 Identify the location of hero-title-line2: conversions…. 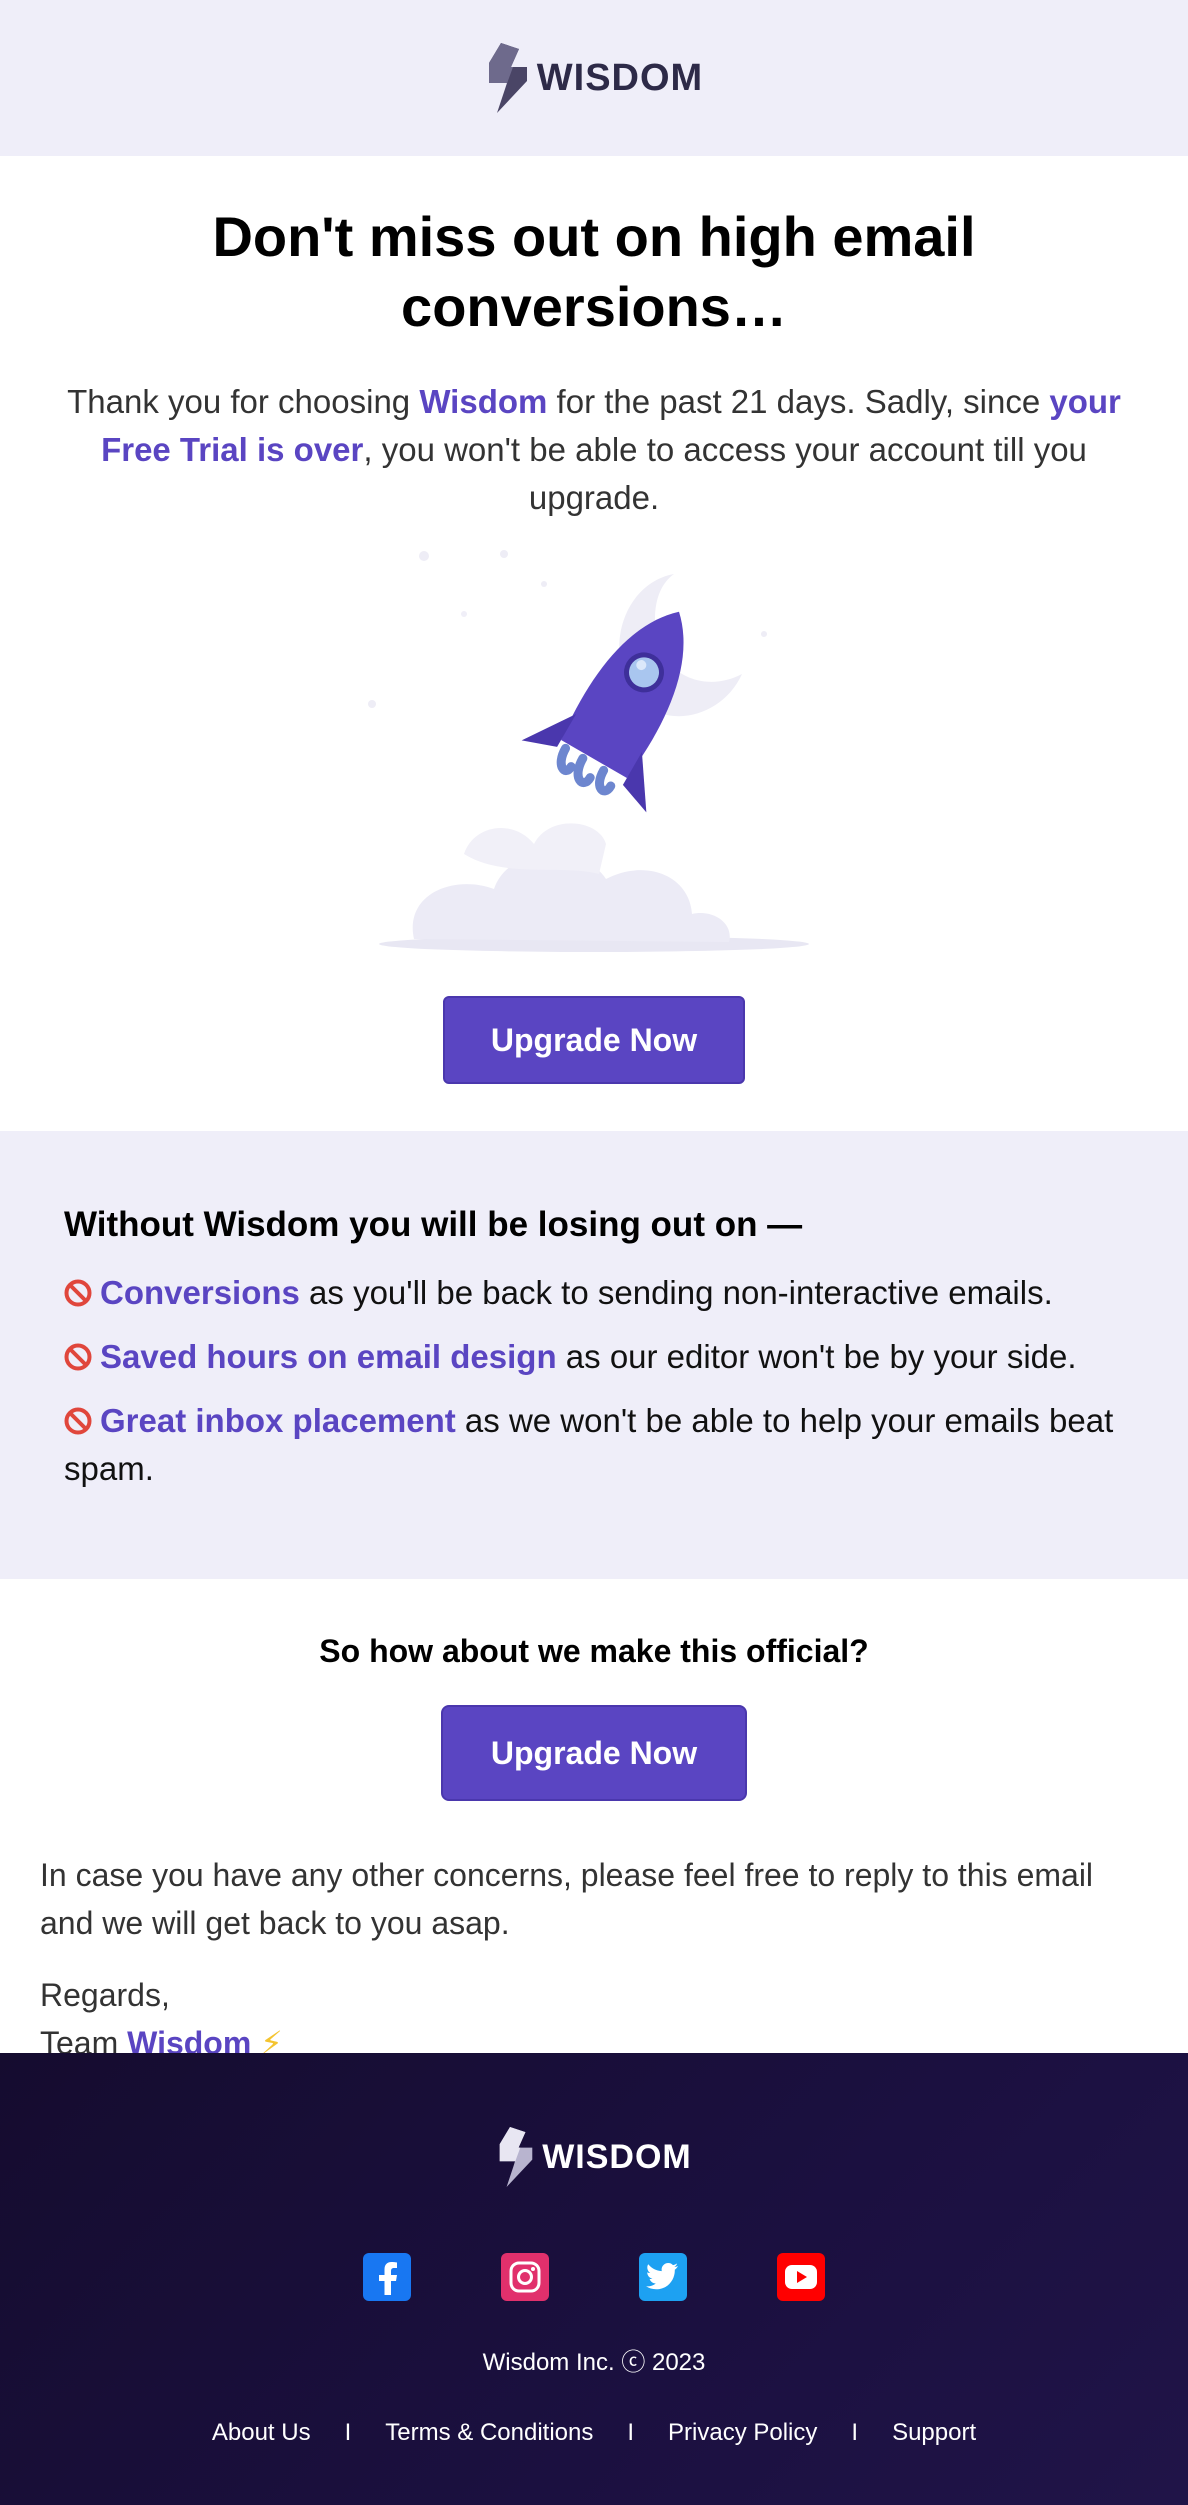
(594, 306).